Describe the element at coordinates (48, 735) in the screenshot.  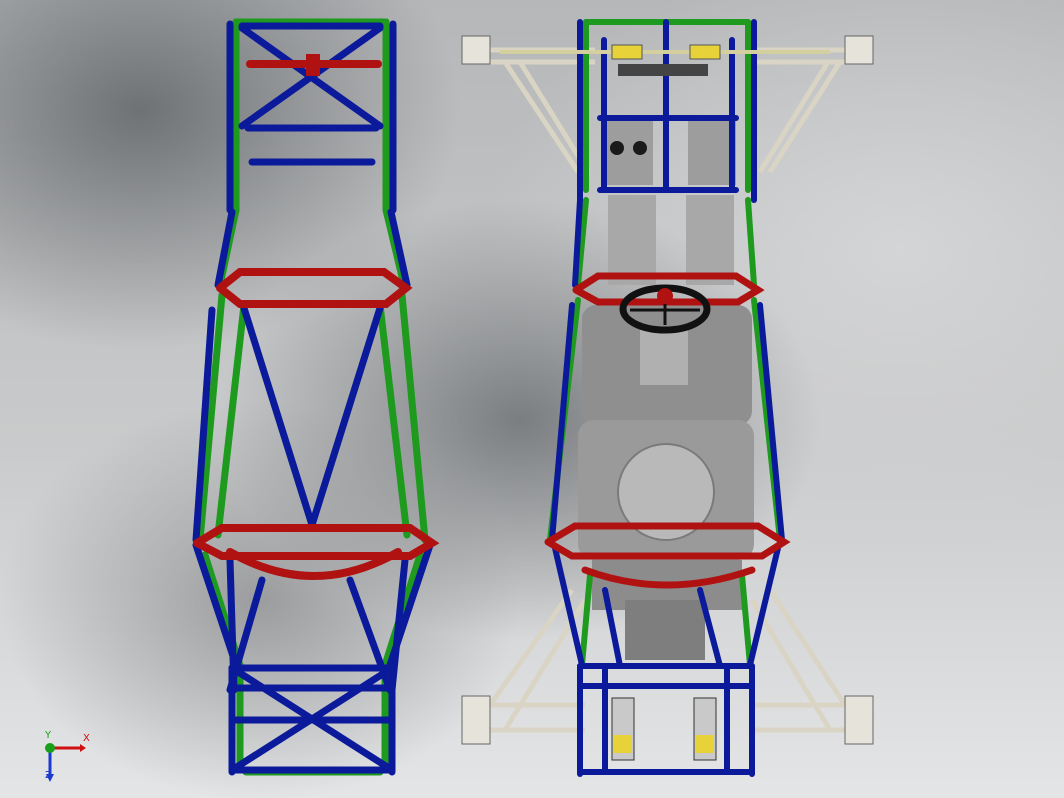
I see `triad-y-label: Y` at that location.